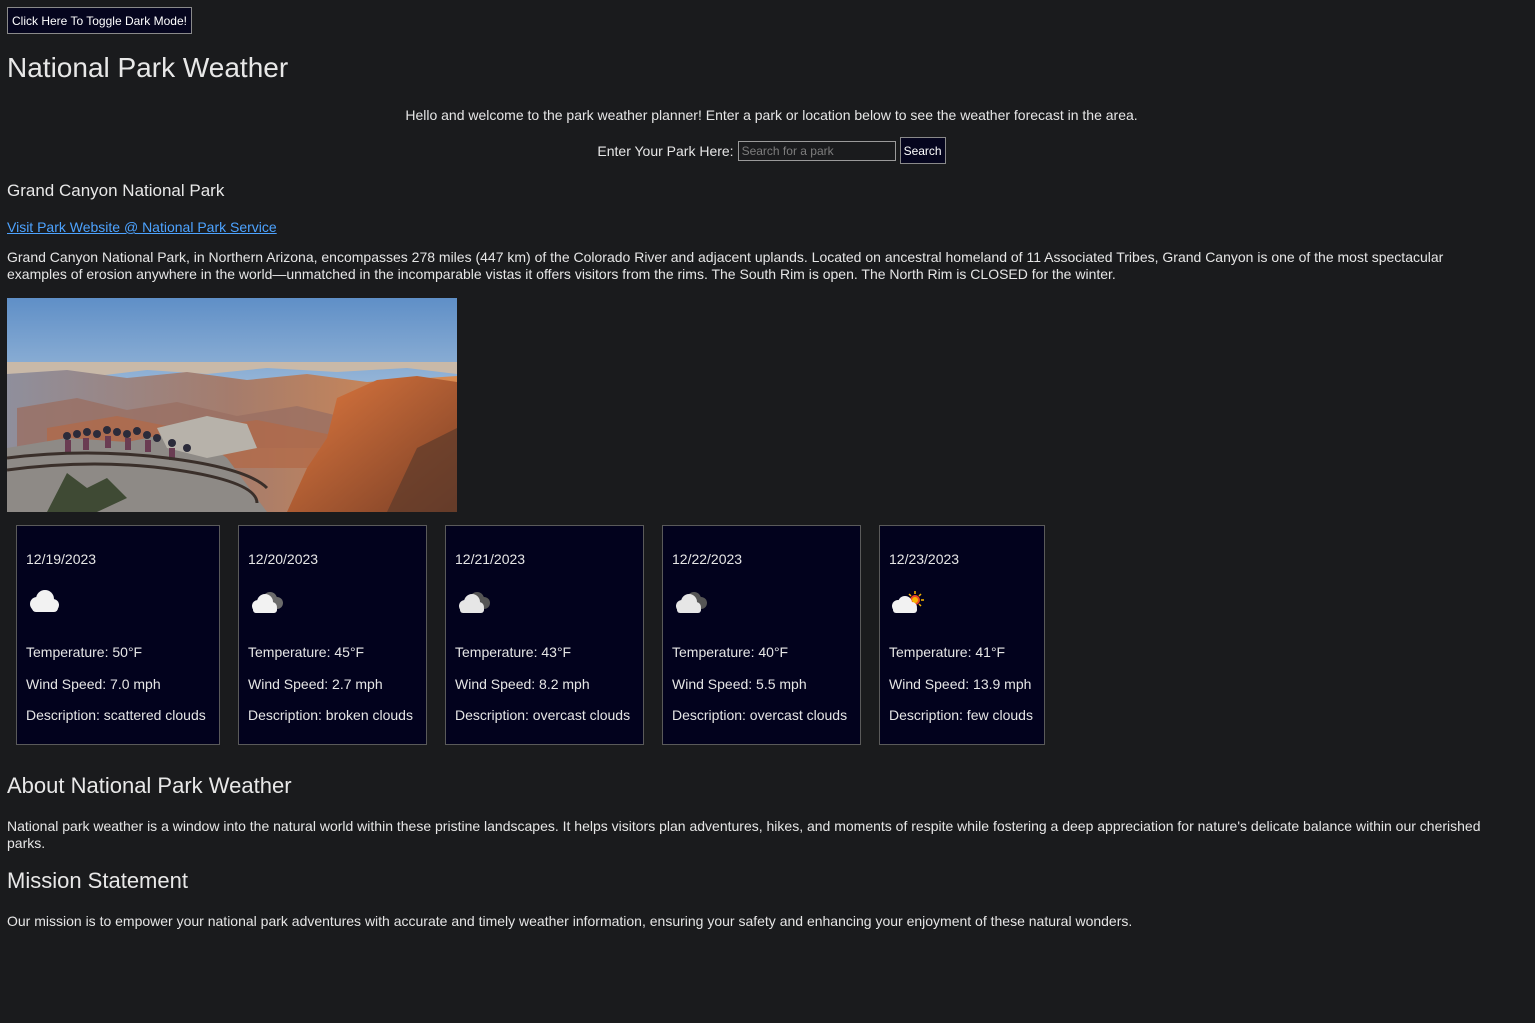  Describe the element at coordinates (961, 715) in the screenshot. I see `forecast-description: Description: few clouds` at that location.